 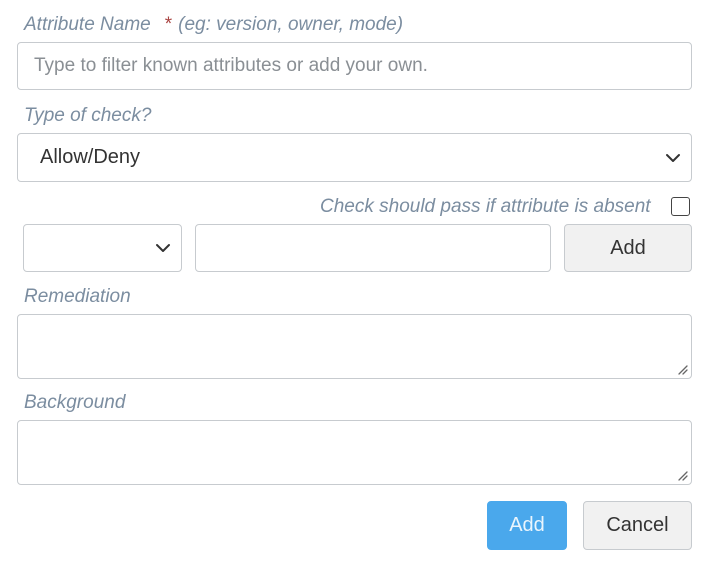 What do you see at coordinates (680, 206) in the screenshot?
I see `absent-option-checkbox` at bounding box center [680, 206].